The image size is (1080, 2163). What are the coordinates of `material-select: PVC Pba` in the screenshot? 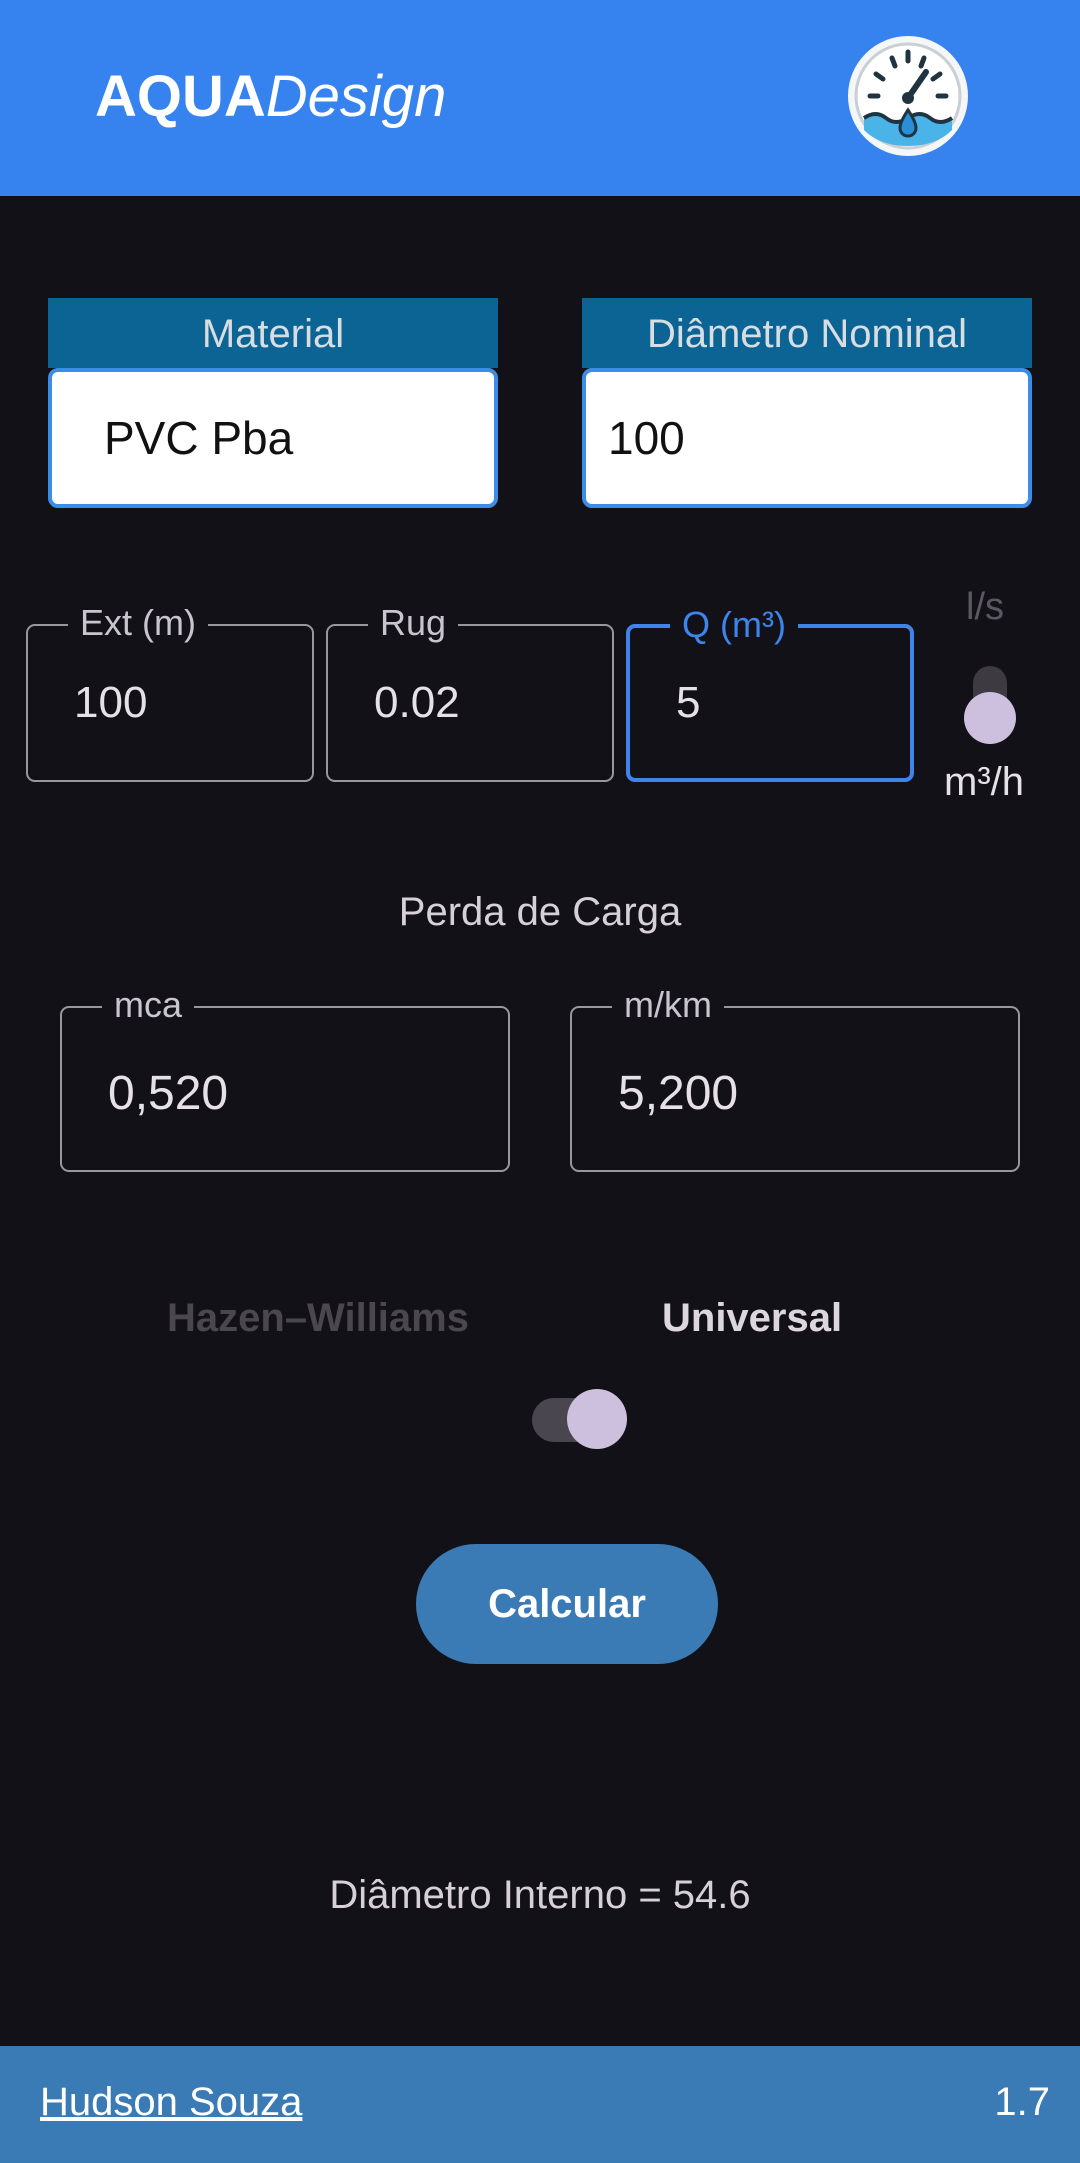 It's located at (273, 438).